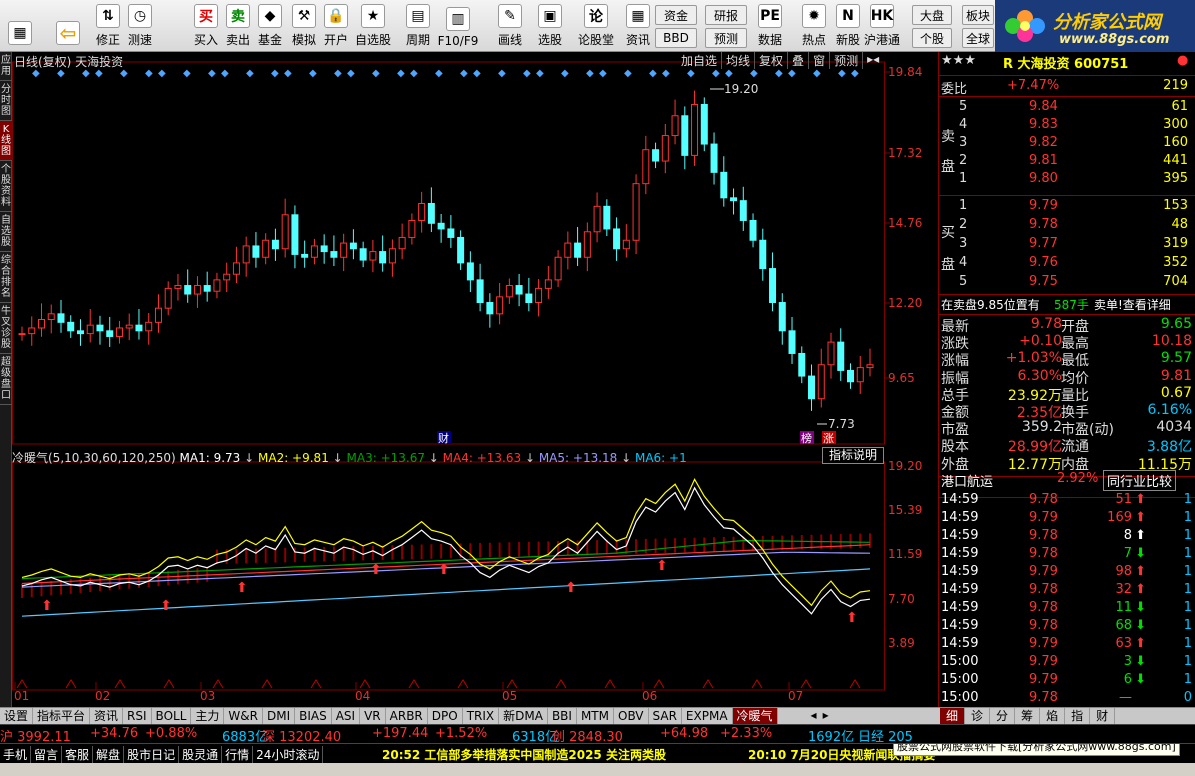 This screenshot has height=776, width=1195. What do you see at coordinates (1140, 679) in the screenshot?
I see `down-arrow-icon: ⬇` at bounding box center [1140, 679].